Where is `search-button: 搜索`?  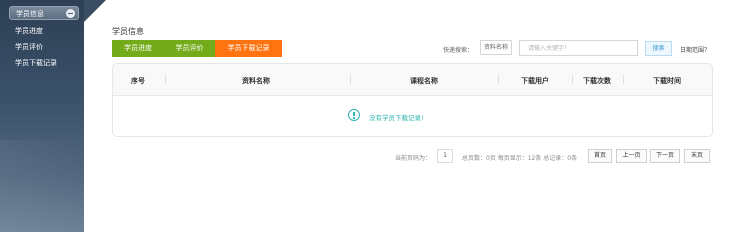
search-button: 搜索 is located at coordinates (658, 48).